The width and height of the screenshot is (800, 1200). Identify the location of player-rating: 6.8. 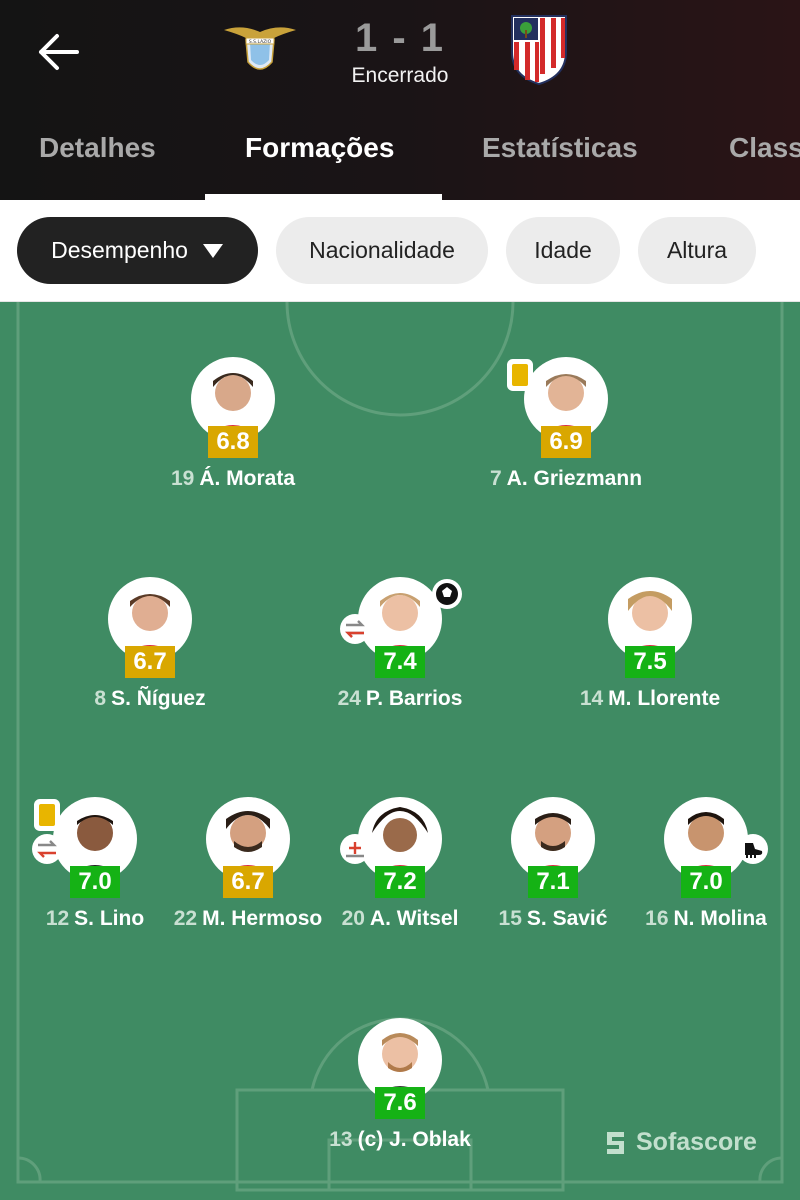
(233, 442).